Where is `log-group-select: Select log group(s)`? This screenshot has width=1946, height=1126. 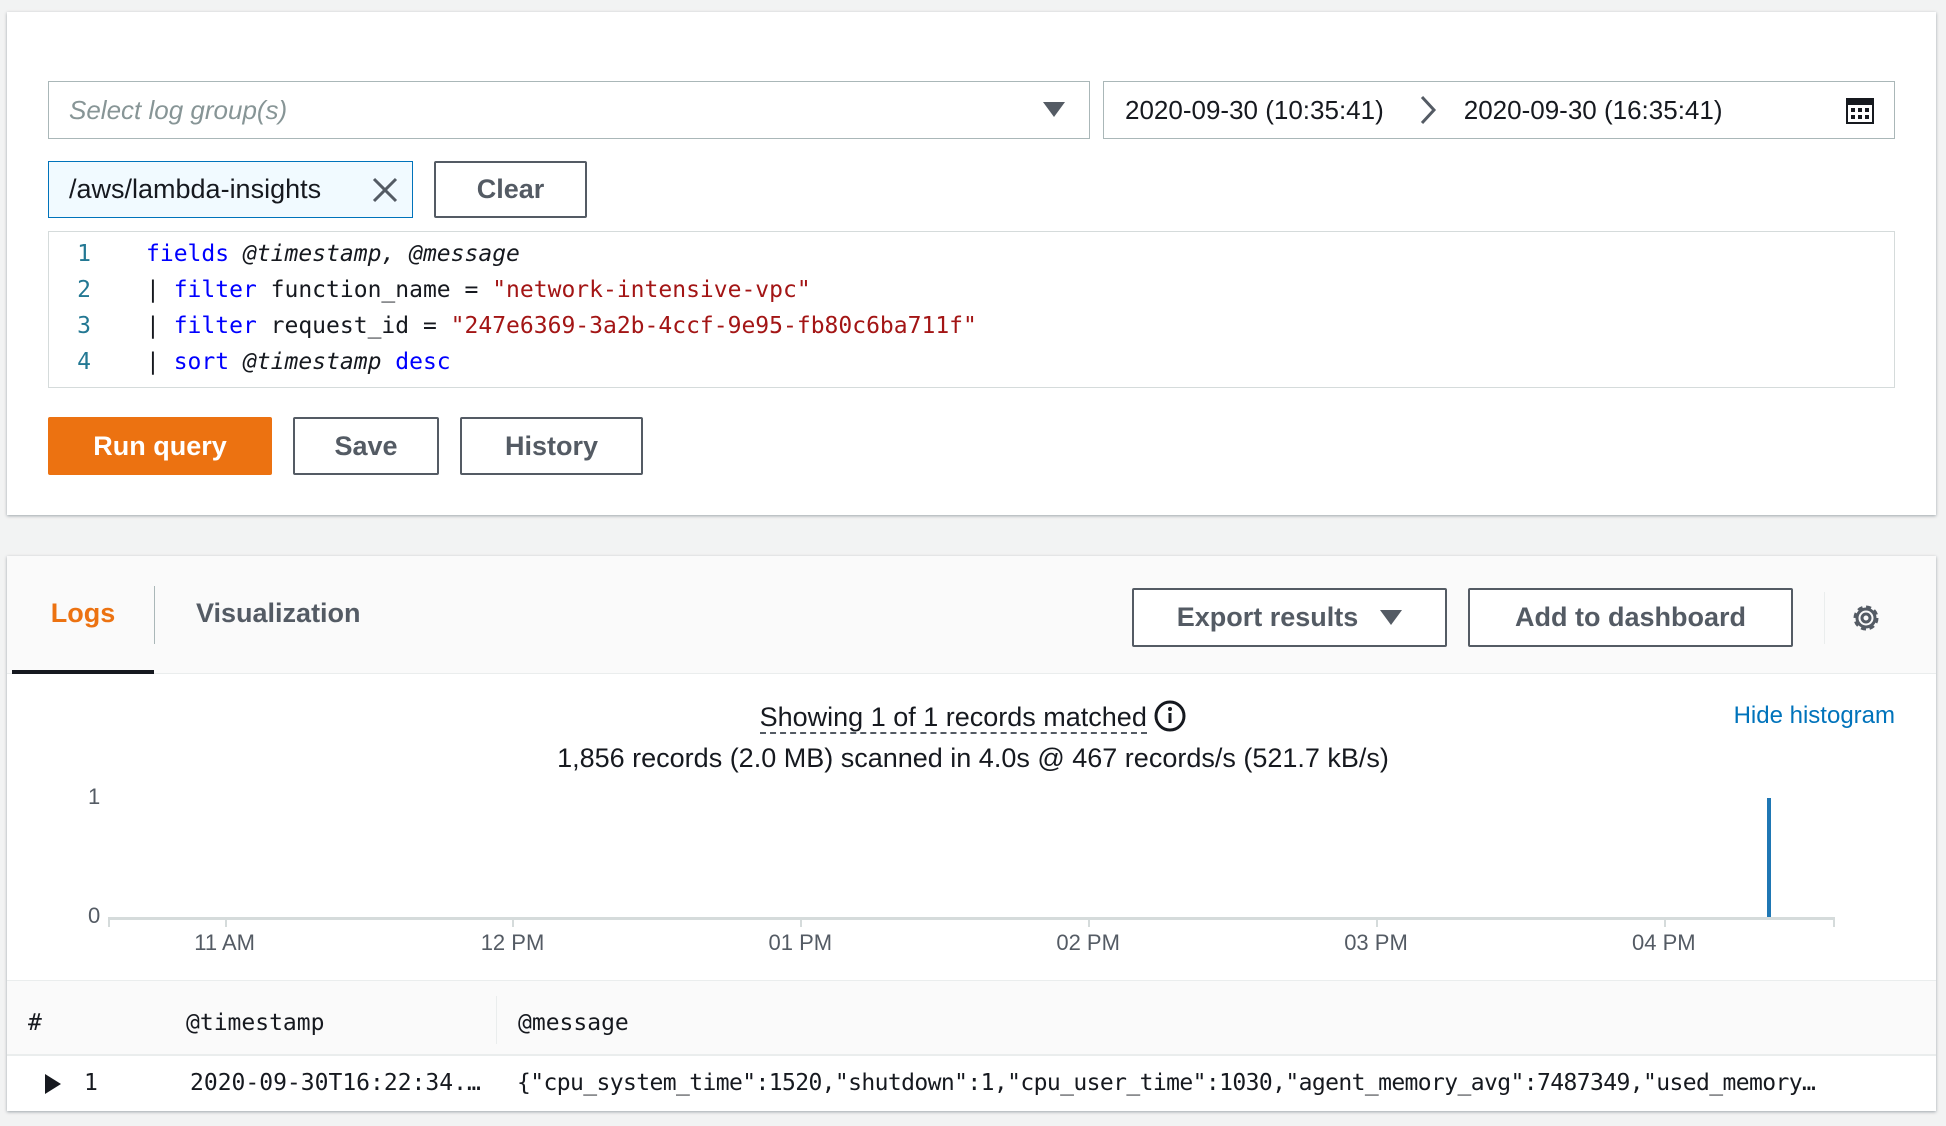
log-group-select: Select log group(s) is located at coordinates (569, 110).